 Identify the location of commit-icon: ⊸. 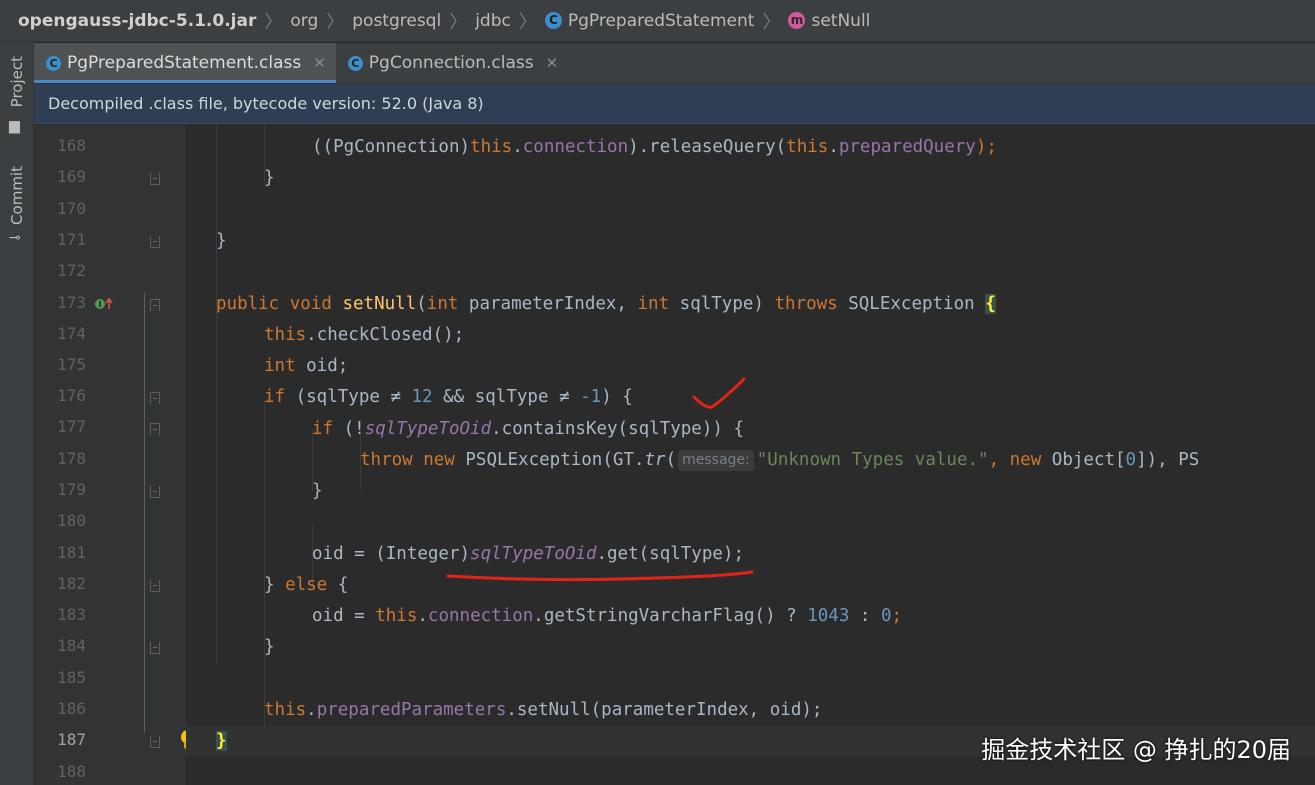
(15, 238).